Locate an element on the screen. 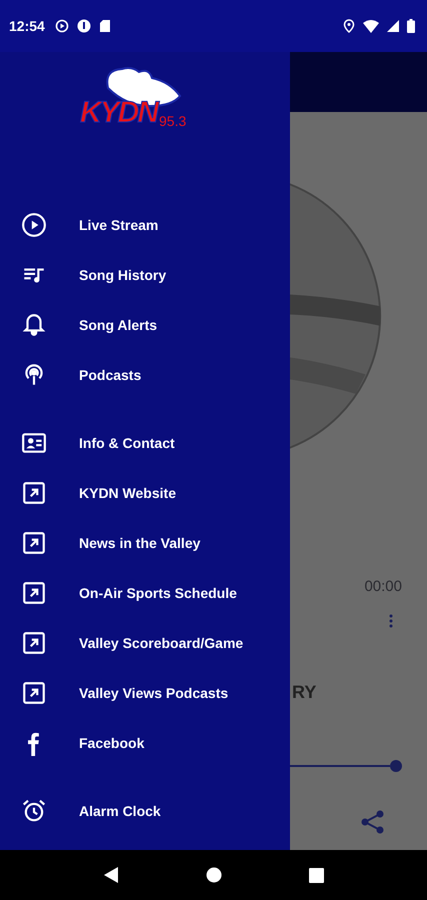 This screenshot has width=427, height=900. drawer-item: News in the Valley is located at coordinates (145, 543).